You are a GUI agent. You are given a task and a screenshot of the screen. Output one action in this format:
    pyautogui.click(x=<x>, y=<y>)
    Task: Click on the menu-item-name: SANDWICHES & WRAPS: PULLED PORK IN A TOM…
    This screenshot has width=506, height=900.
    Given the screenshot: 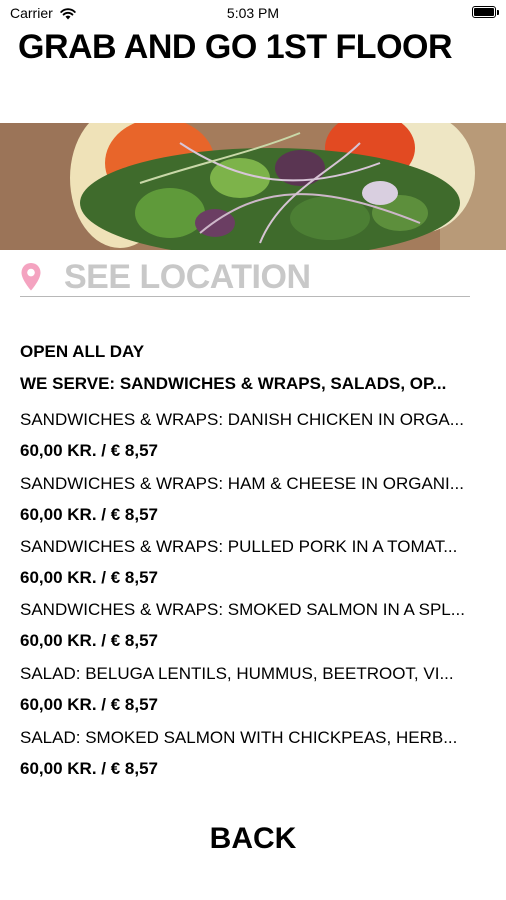 What is the action you would take?
    pyautogui.click(x=239, y=546)
    